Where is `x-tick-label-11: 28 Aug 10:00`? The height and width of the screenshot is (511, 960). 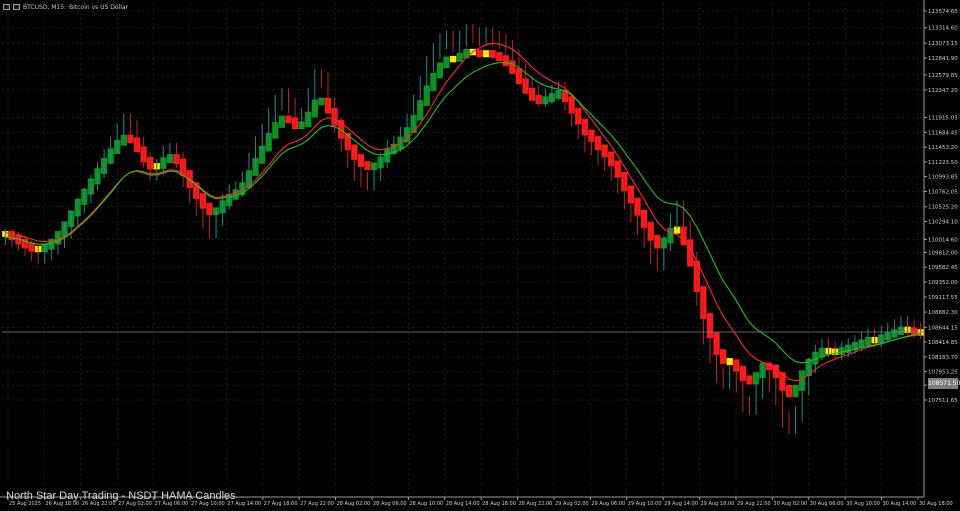
x-tick-label-11: 28 Aug 10:00 is located at coordinates (426, 504).